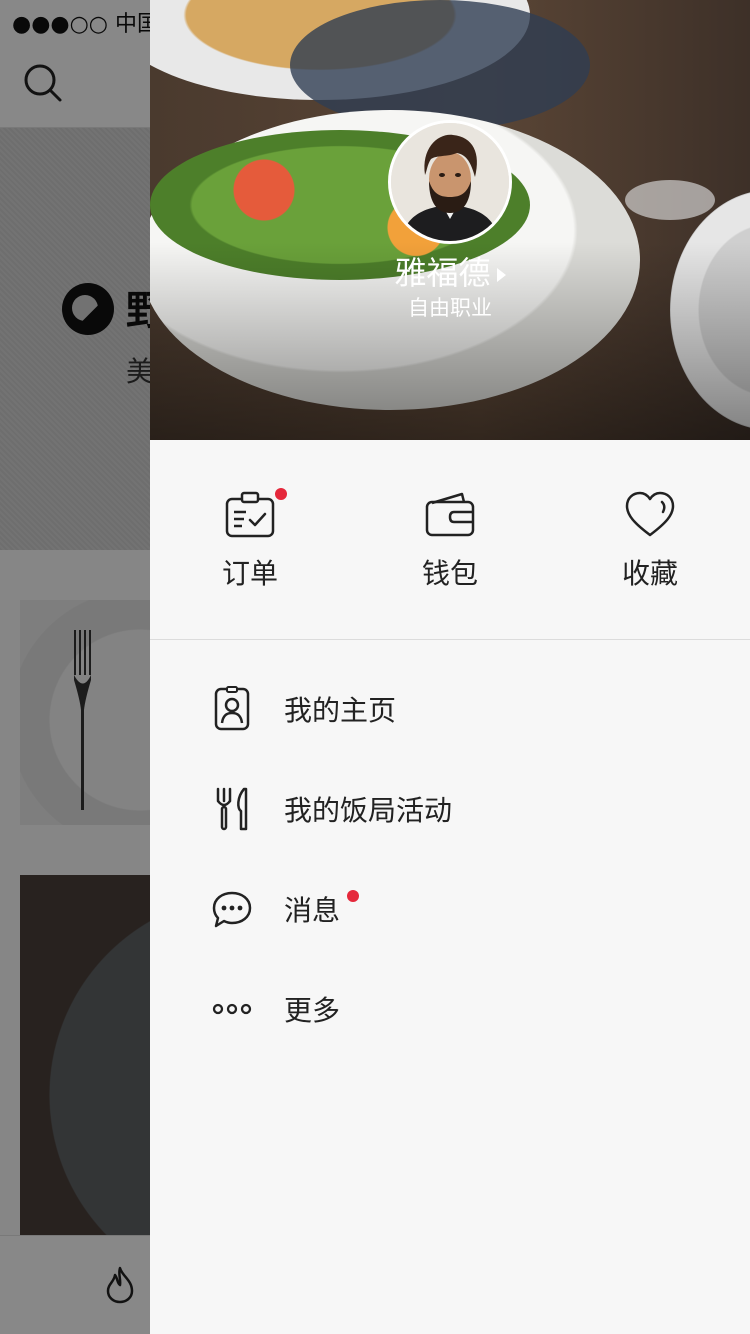  What do you see at coordinates (450, 709) in the screenshot?
I see `menu-item-my-homepage: 我的主页` at bounding box center [450, 709].